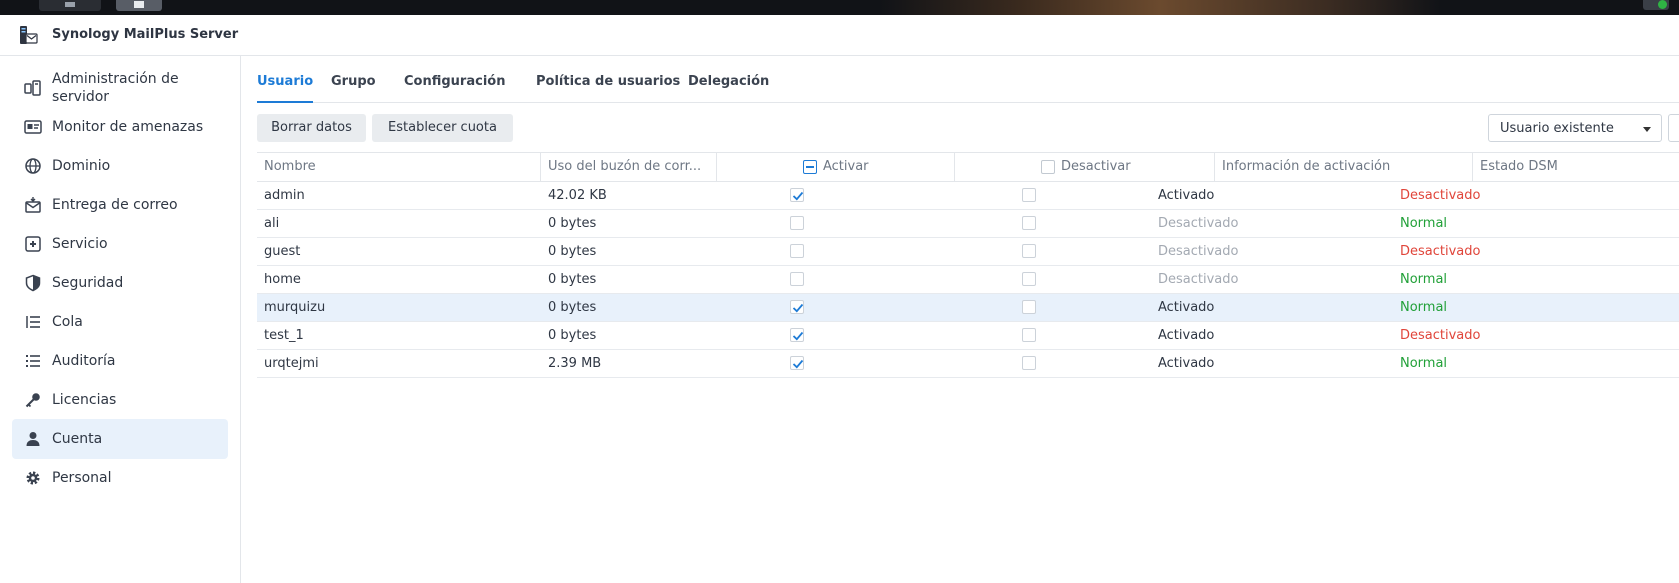 The width and height of the screenshot is (1679, 583). I want to click on set-quota-button: Establecer cuota, so click(442, 128).